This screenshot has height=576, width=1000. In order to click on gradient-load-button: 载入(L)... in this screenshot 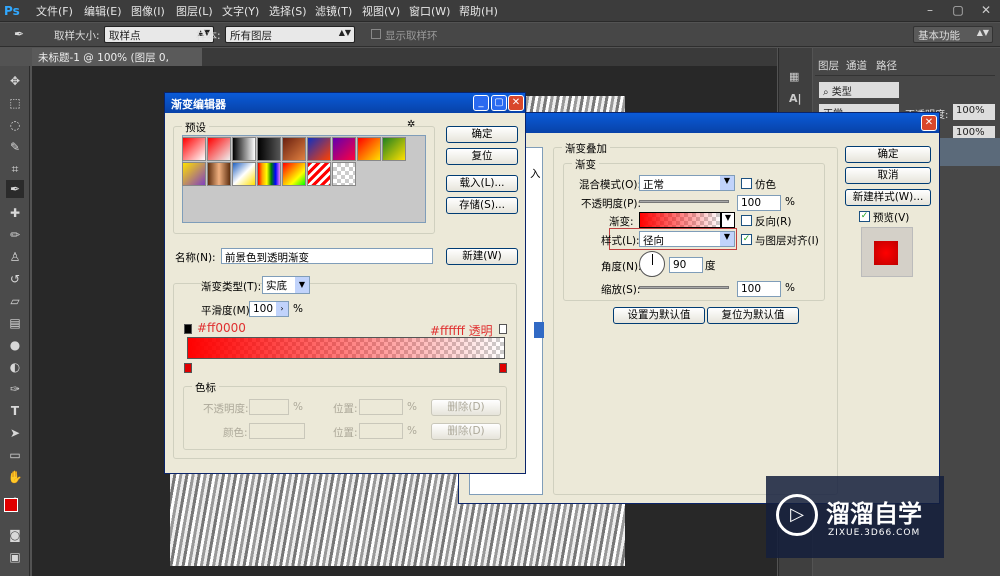, I will do `click(482, 183)`.